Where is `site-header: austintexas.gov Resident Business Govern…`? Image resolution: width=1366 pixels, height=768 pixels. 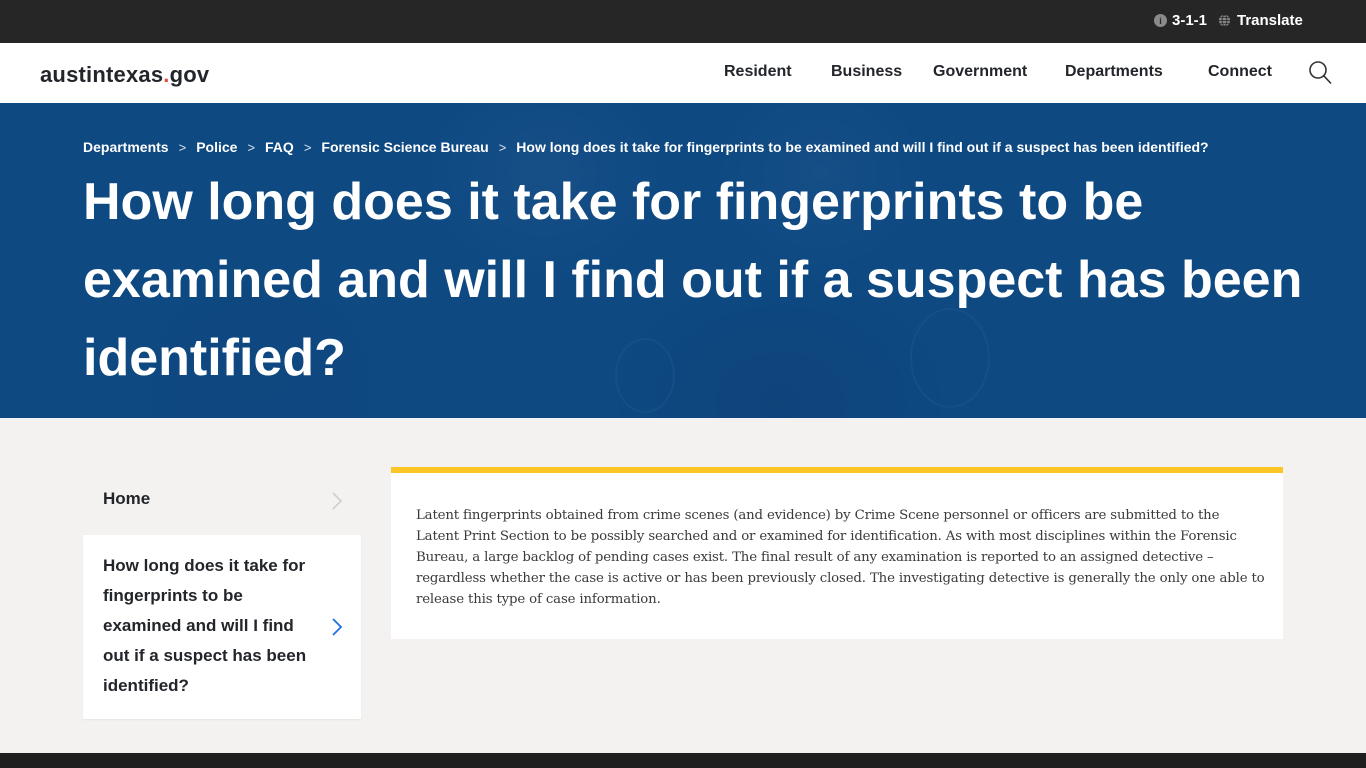 site-header: austintexas.gov Resident Business Govern… is located at coordinates (683, 73).